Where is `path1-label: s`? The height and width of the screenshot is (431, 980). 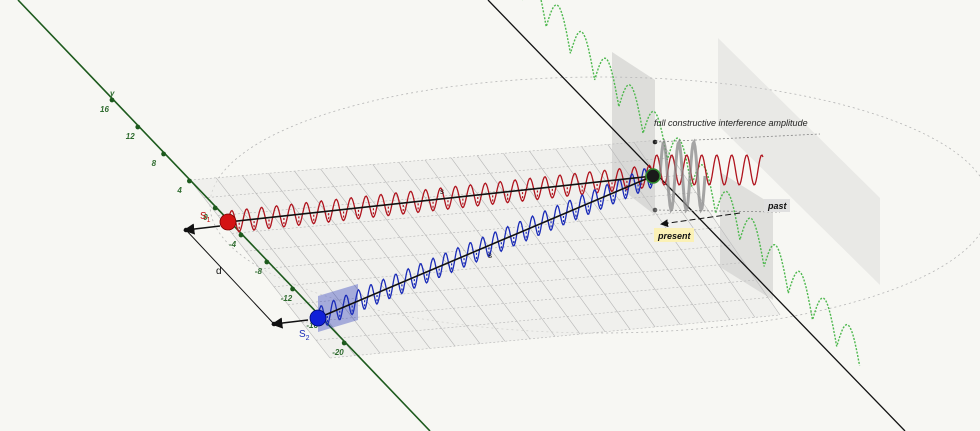 path1-label: s is located at coordinates (442, 191).